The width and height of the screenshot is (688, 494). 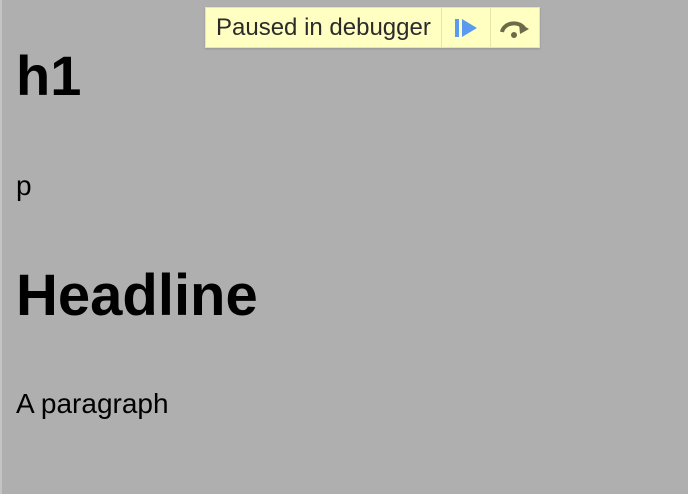 I want to click on resume-icon, so click(x=466, y=28).